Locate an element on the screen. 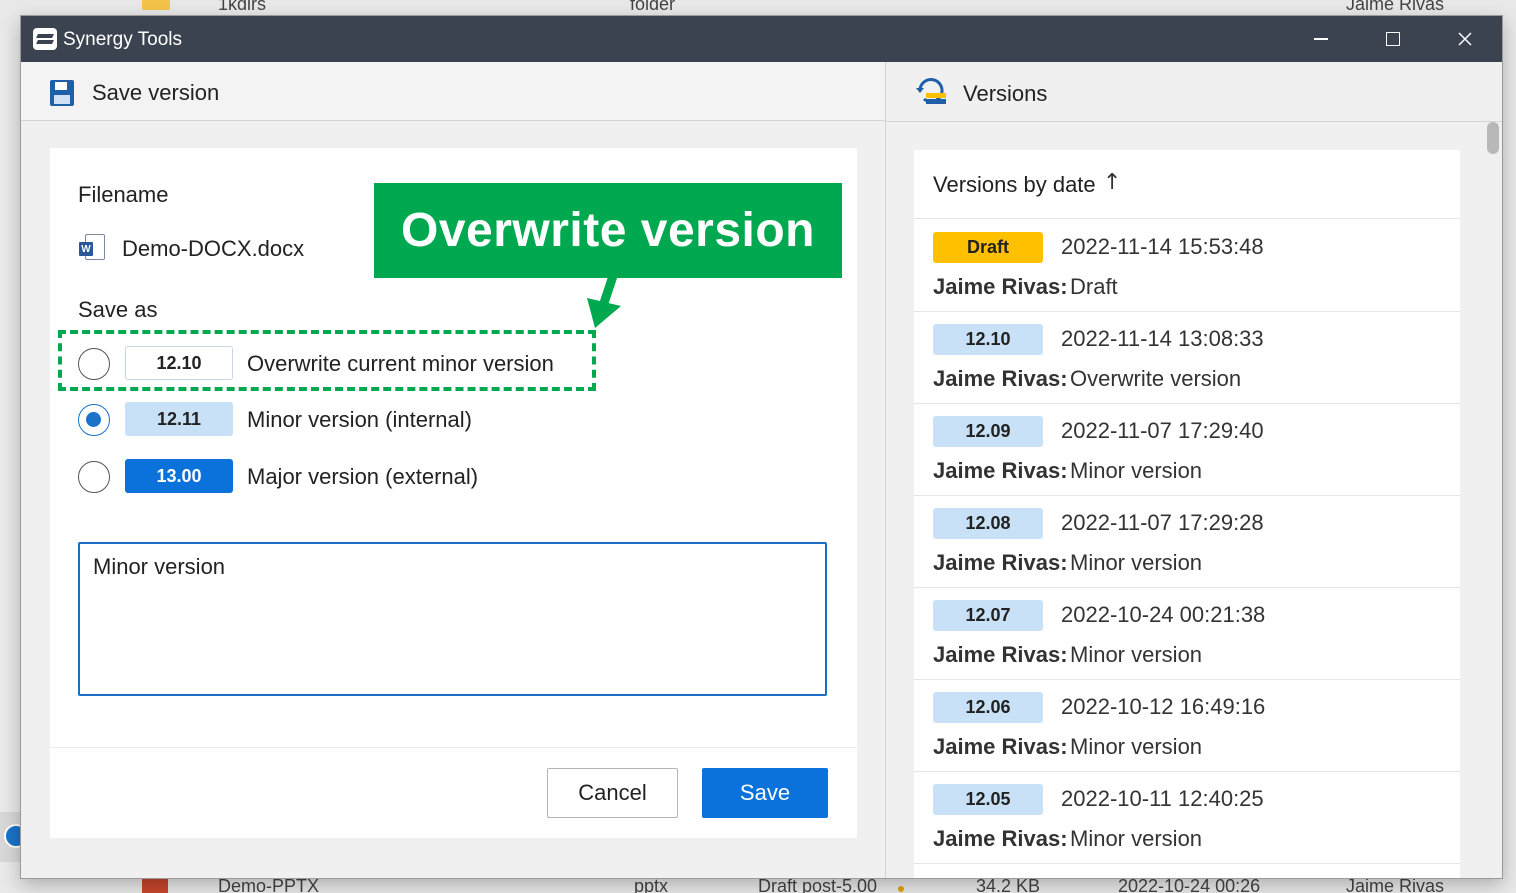  version-row: Draft 2022-11-14 15:53:48 Jaime Rivas is located at coordinates (1187, 266).